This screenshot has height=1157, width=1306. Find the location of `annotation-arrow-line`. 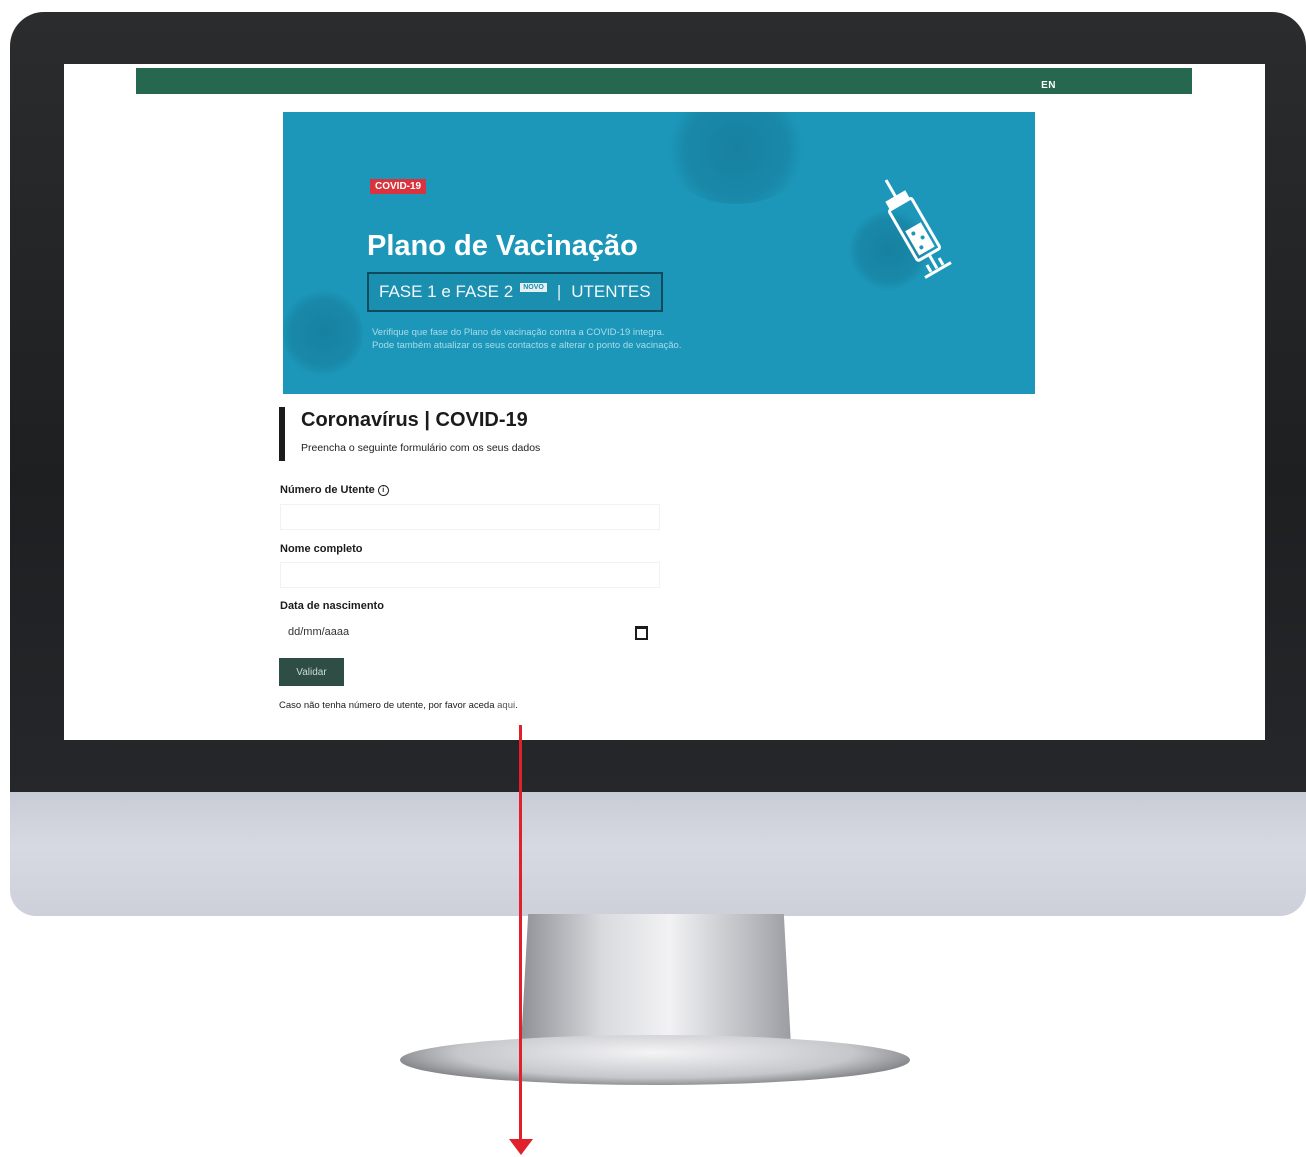

annotation-arrow-line is located at coordinates (520, 932).